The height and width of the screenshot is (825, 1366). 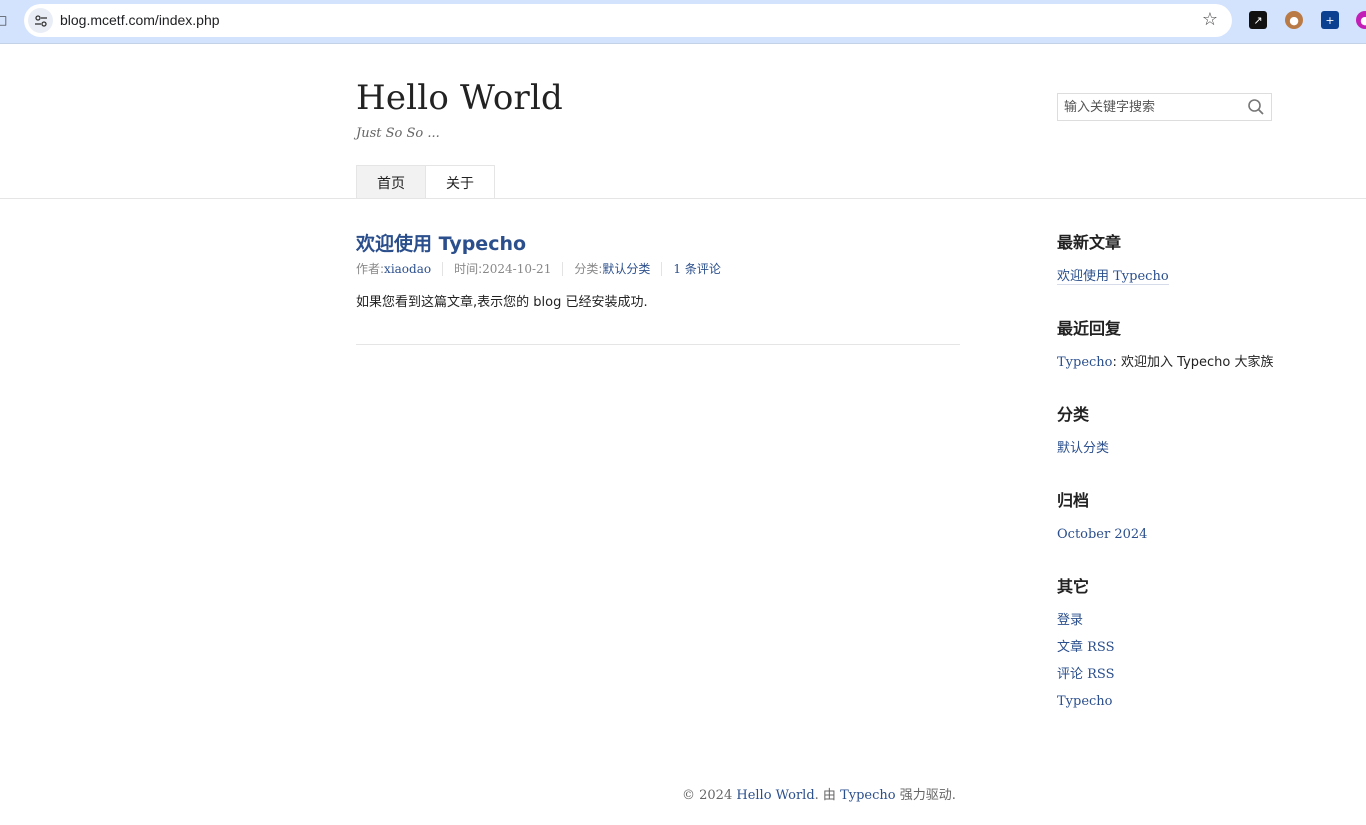 What do you see at coordinates (827, 795) in the screenshot?
I see `footer-text: . 由` at bounding box center [827, 795].